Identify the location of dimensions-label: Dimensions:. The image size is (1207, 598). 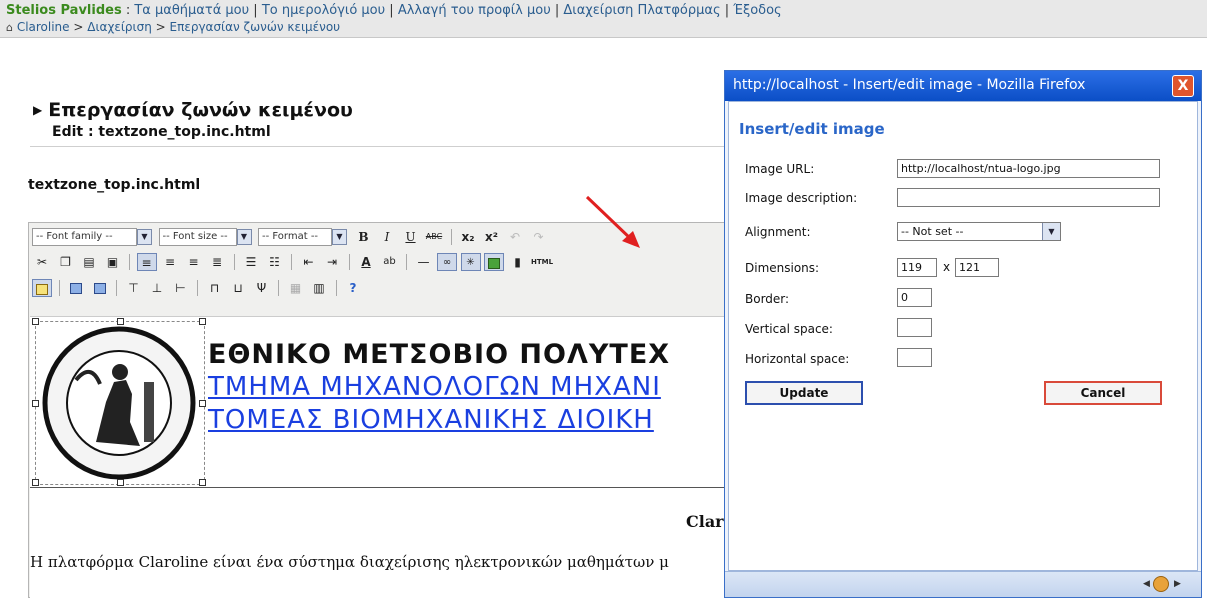
(782, 268).